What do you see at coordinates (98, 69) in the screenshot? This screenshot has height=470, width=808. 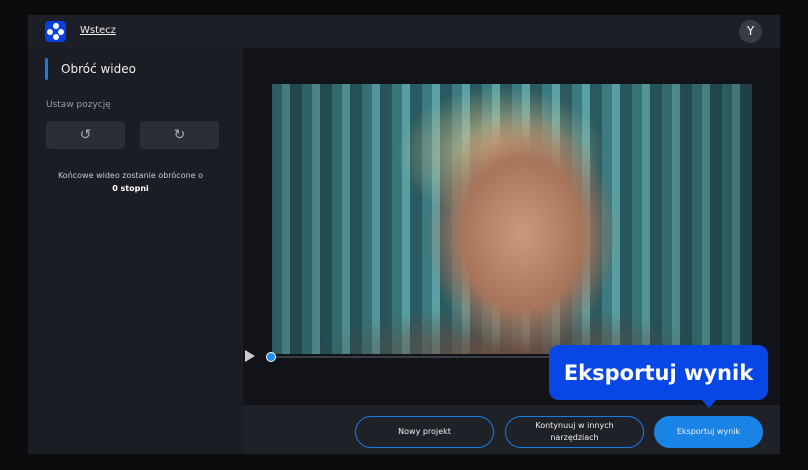 I see `panel-title: Obróć wideo` at bounding box center [98, 69].